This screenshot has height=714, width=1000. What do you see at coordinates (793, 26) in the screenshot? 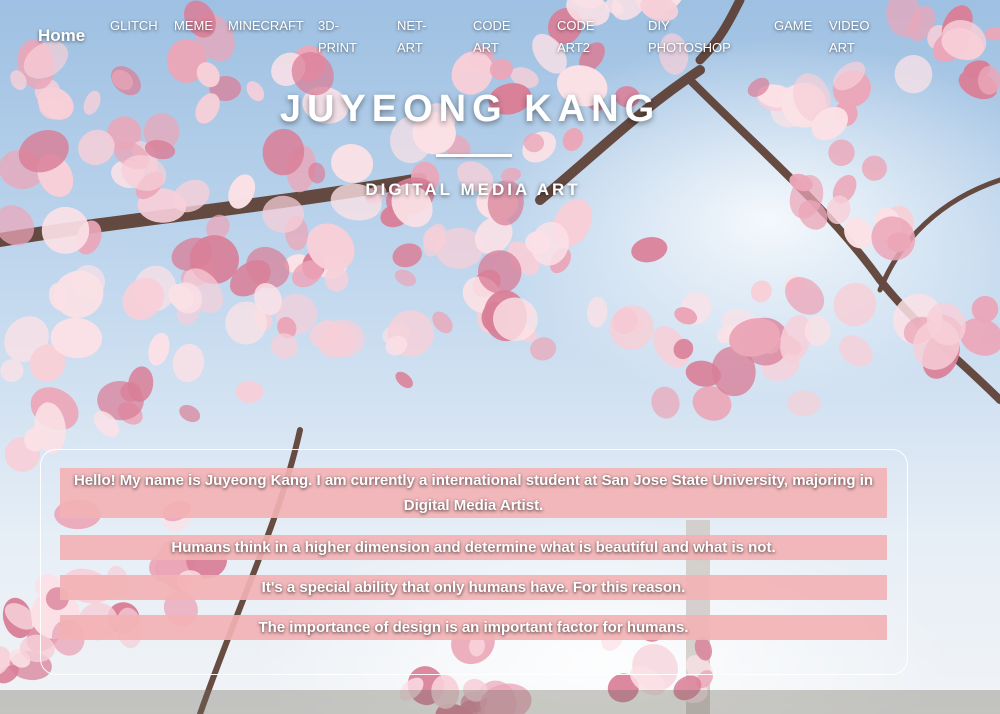
I see `nav-item-game: GAME` at bounding box center [793, 26].